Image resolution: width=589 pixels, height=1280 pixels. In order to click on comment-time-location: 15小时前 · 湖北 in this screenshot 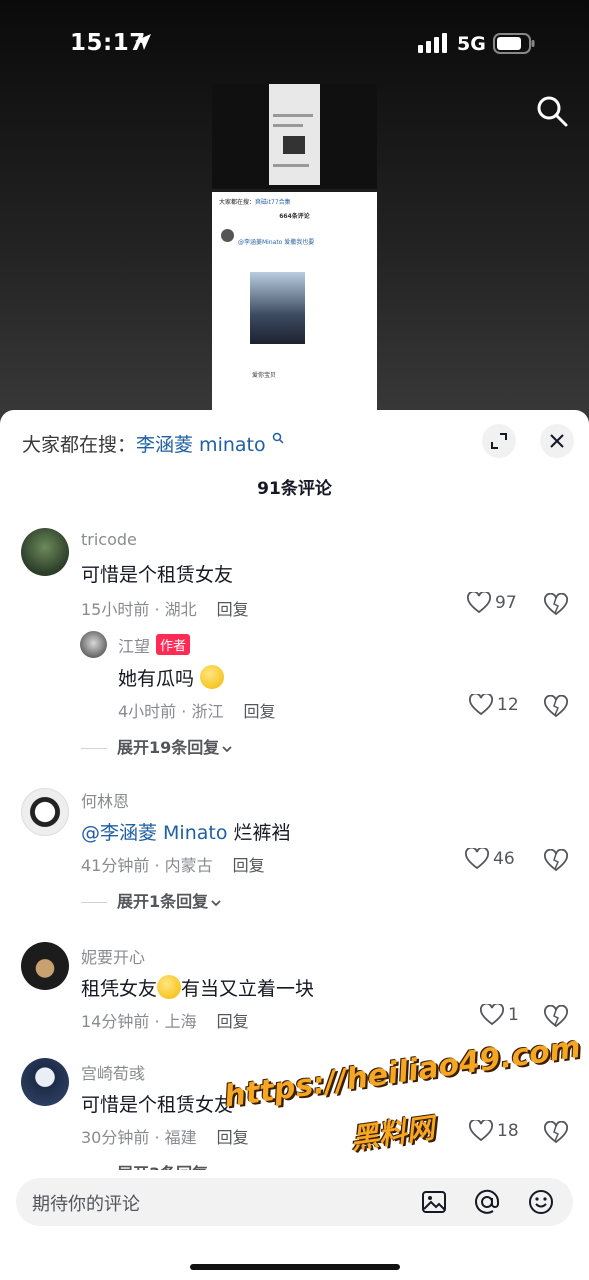, I will do `click(139, 609)`.